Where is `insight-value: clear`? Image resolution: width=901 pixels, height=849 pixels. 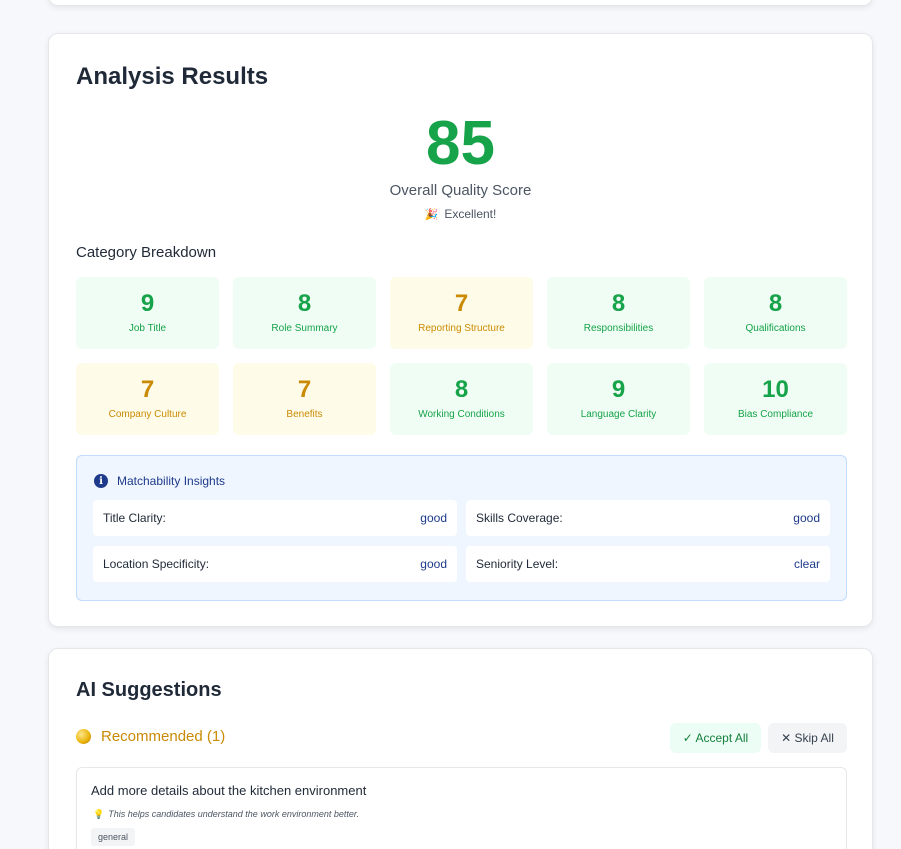
insight-value: clear is located at coordinates (806, 564).